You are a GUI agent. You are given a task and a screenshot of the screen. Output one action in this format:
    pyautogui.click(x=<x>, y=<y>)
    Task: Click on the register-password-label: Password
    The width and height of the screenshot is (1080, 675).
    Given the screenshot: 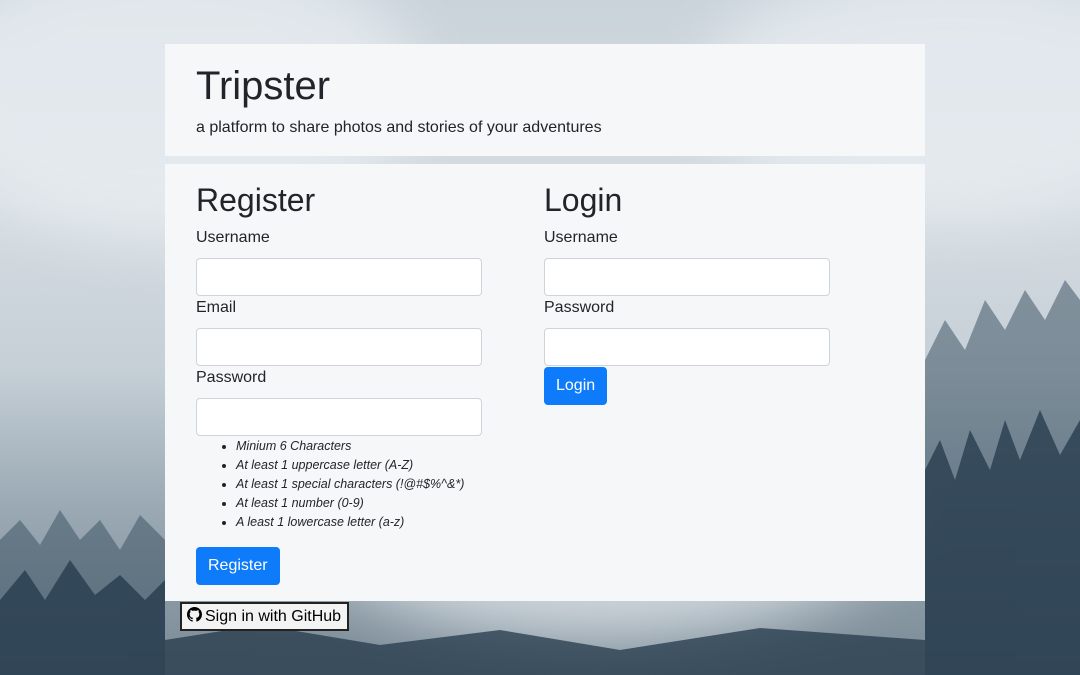 What is the action you would take?
    pyautogui.click(x=231, y=377)
    